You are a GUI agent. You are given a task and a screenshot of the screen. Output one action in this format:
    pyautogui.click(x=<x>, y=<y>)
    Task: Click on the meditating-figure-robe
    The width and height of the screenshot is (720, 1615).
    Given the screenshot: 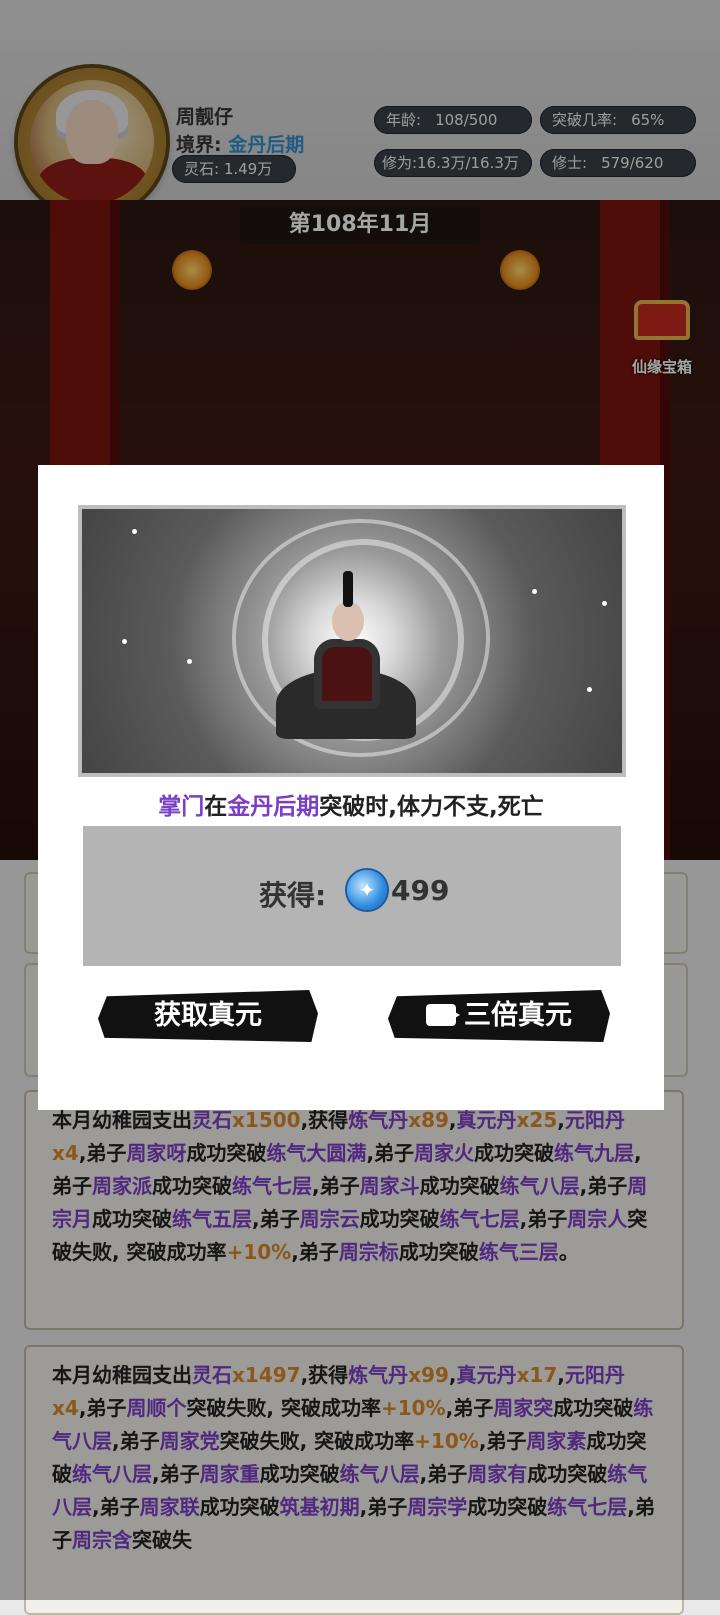 What is the action you would take?
    pyautogui.click(x=347, y=674)
    